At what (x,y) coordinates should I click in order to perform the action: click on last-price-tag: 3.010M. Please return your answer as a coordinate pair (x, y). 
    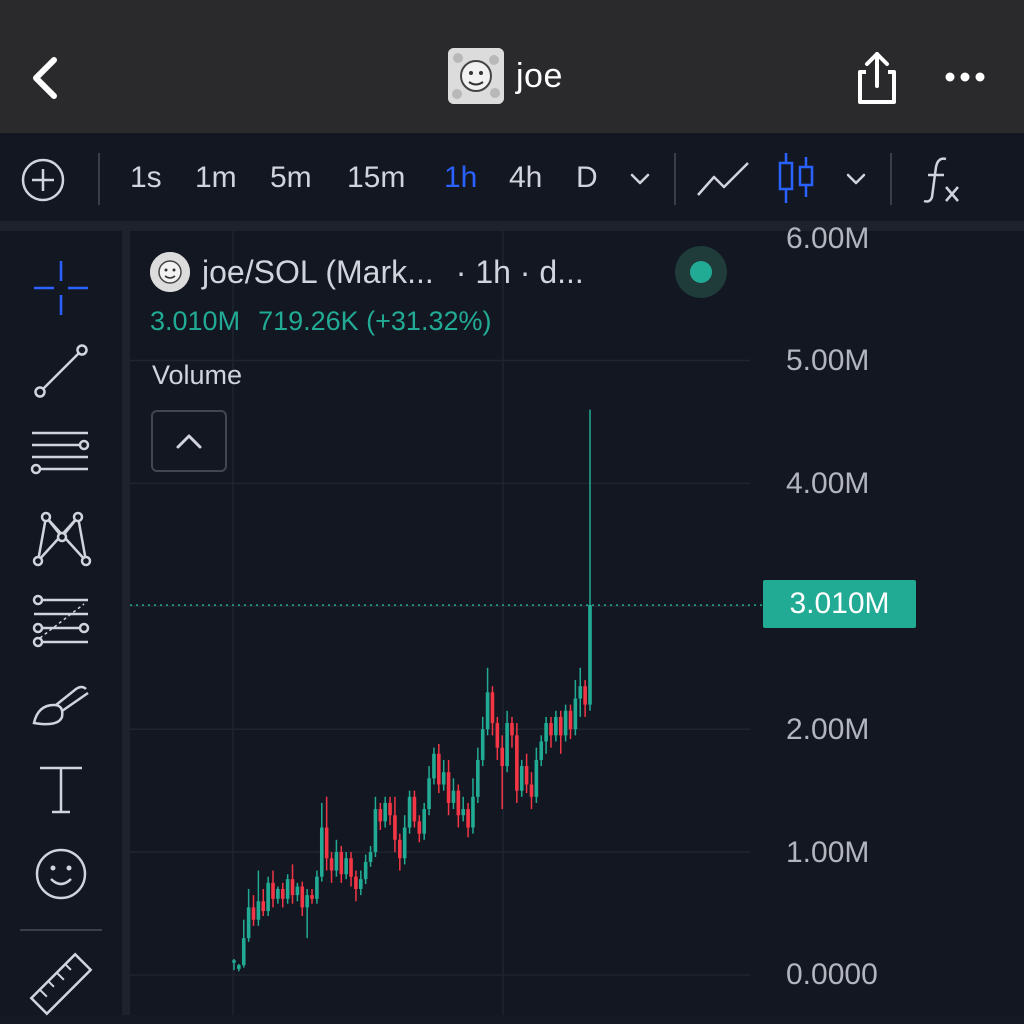
    Looking at the image, I should click on (839, 604).